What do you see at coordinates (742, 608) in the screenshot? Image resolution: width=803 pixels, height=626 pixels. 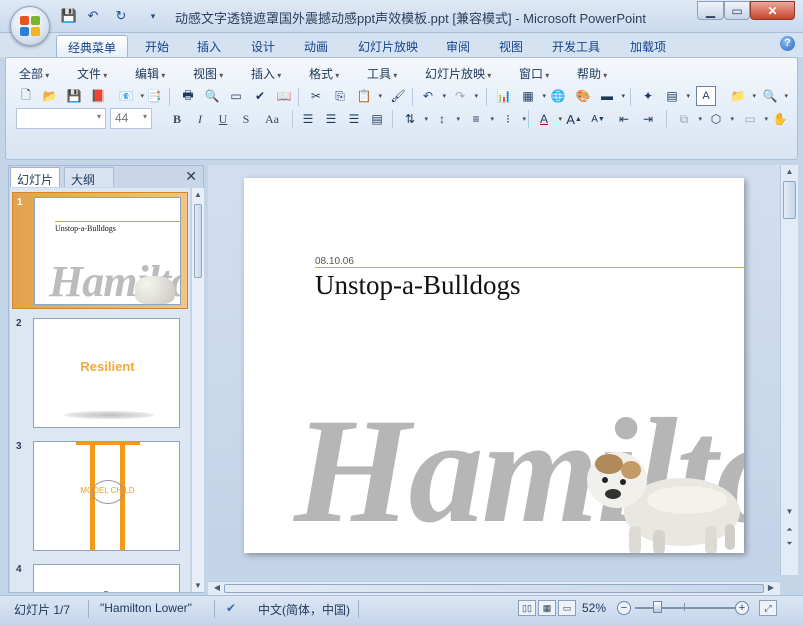 I see `zoom-in-icon: +` at bounding box center [742, 608].